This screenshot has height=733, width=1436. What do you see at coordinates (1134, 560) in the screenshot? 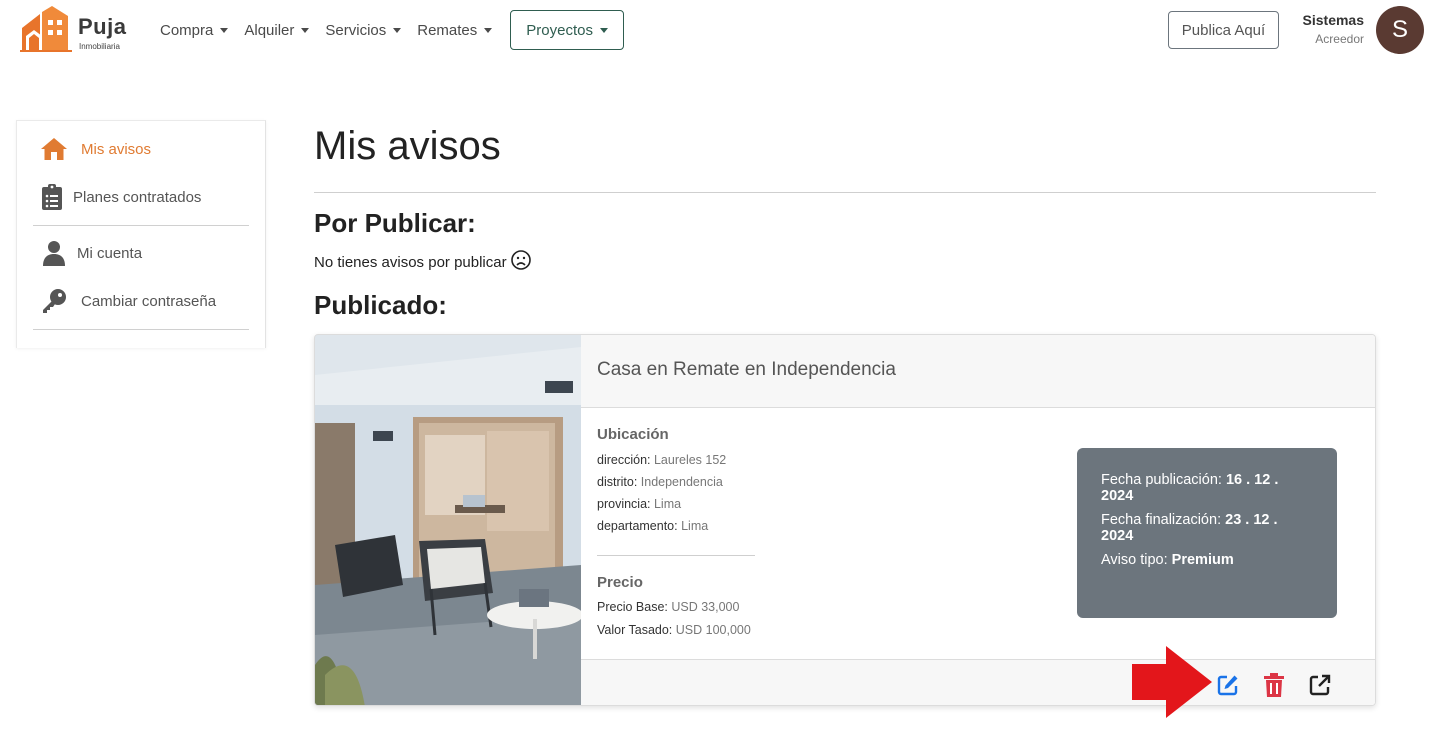
I see `listing-type-label: Aviso tipo:` at bounding box center [1134, 560].